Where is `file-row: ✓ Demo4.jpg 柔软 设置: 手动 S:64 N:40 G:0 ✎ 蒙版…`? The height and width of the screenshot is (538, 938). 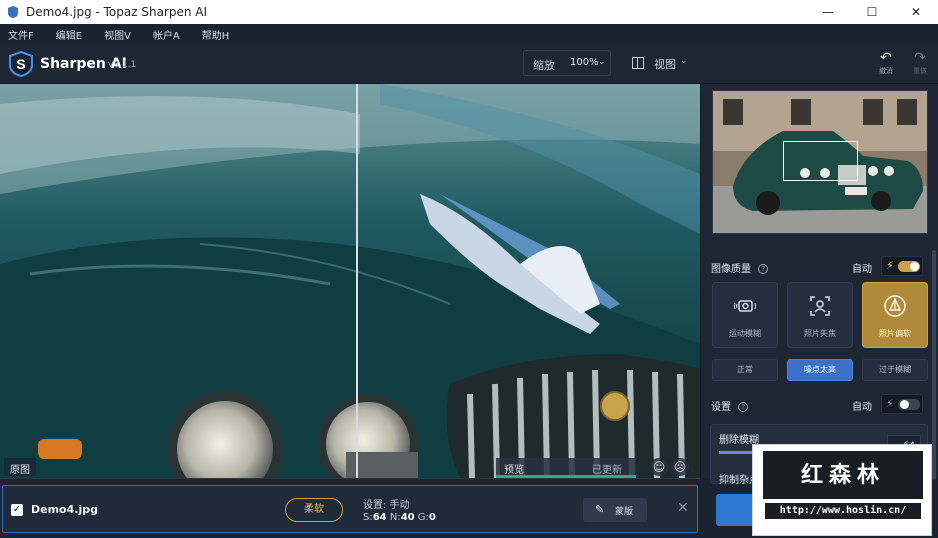 file-row: ✓ Demo4.jpg 柔软 设置: 手动 S:64 N:40 G:0 ✎ 蒙版… is located at coordinates (350, 509).